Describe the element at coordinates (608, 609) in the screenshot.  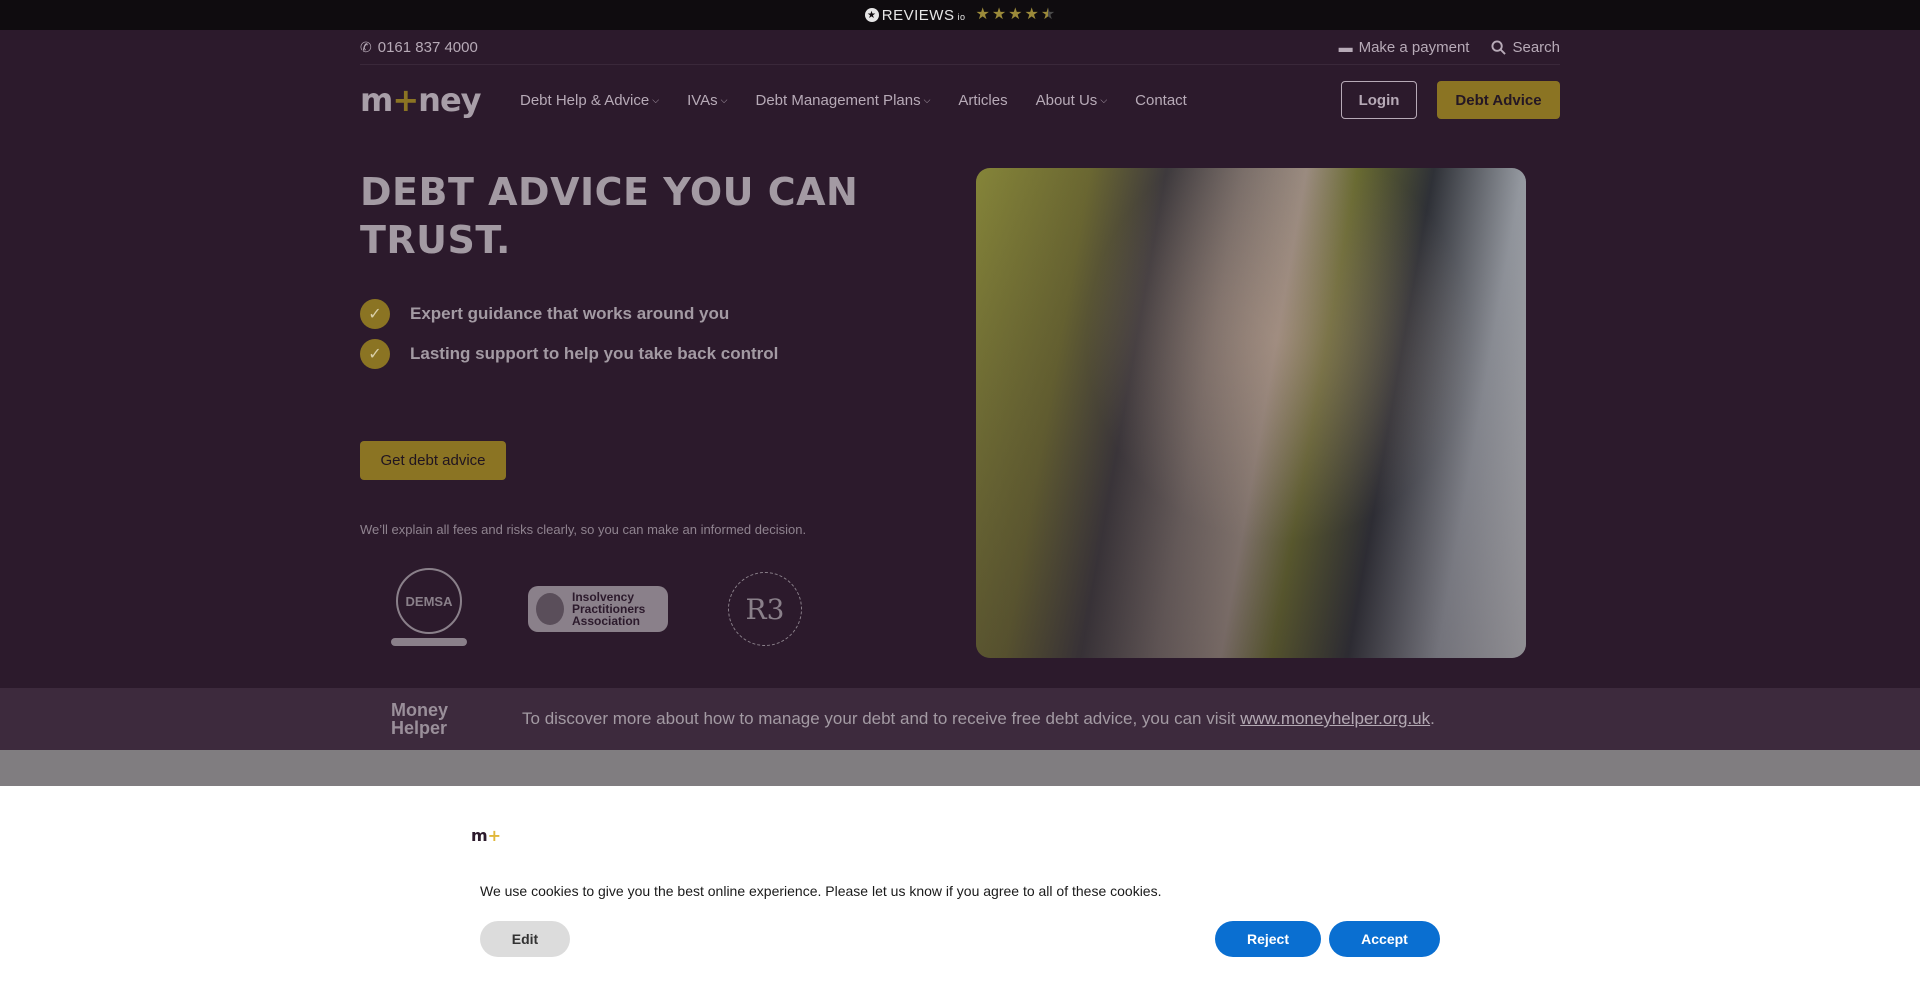
I see `ipa-text: Insolvency Practitioners Association` at that location.